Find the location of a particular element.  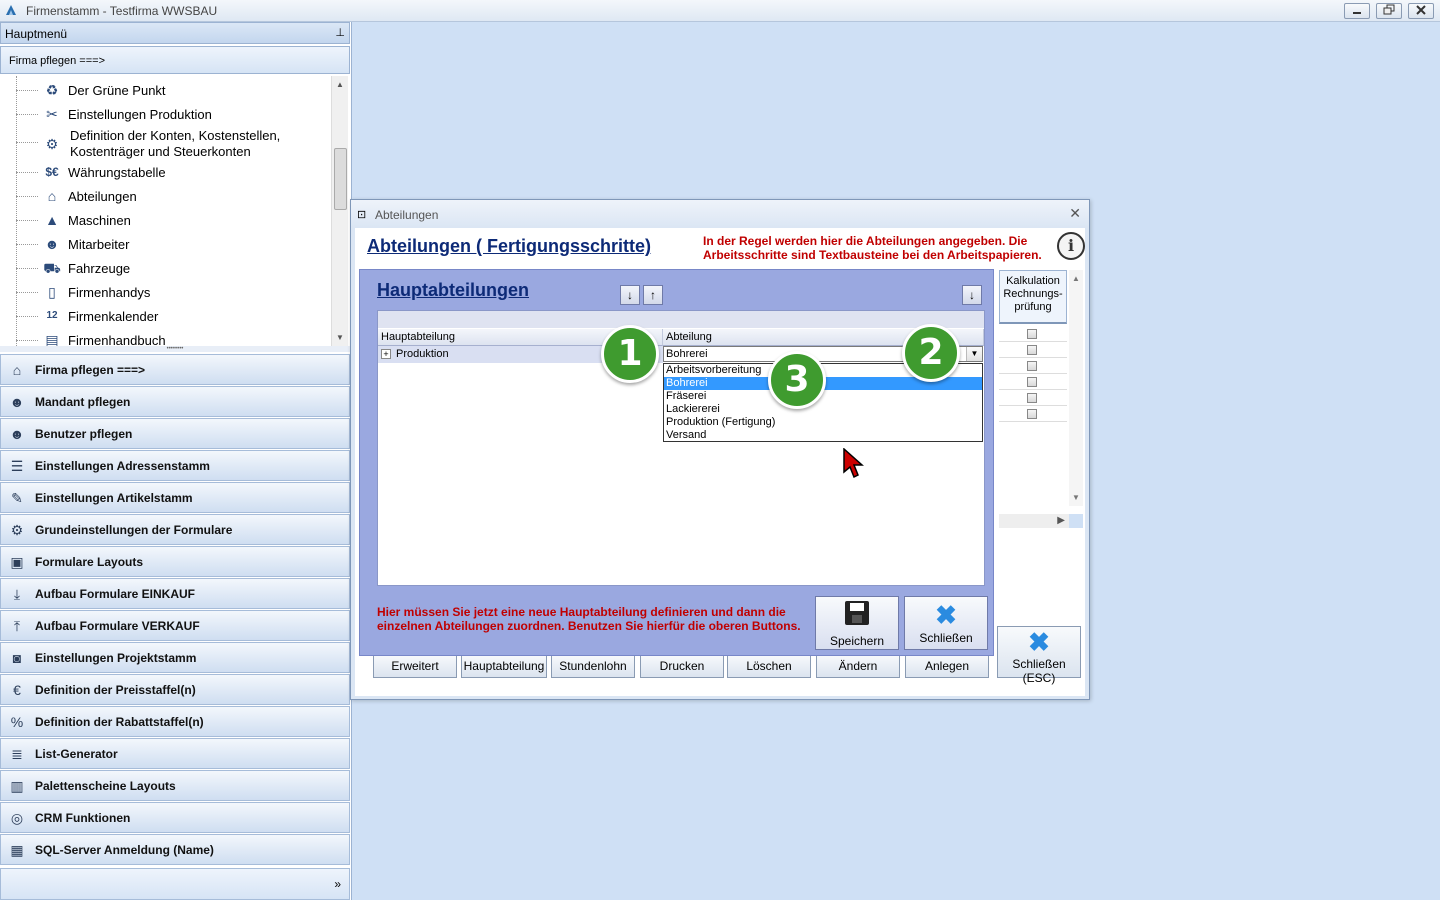

schliessen-esc-button: ✖ Schließen (ESC) is located at coordinates (1039, 655).